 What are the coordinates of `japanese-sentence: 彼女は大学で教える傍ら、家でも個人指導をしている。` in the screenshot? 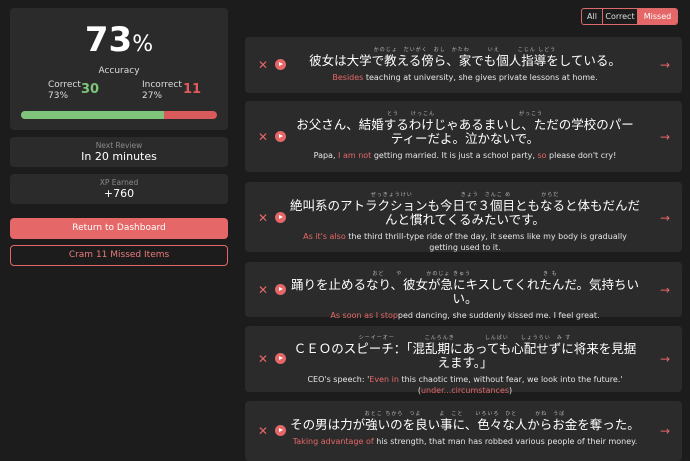 It's located at (465, 60).